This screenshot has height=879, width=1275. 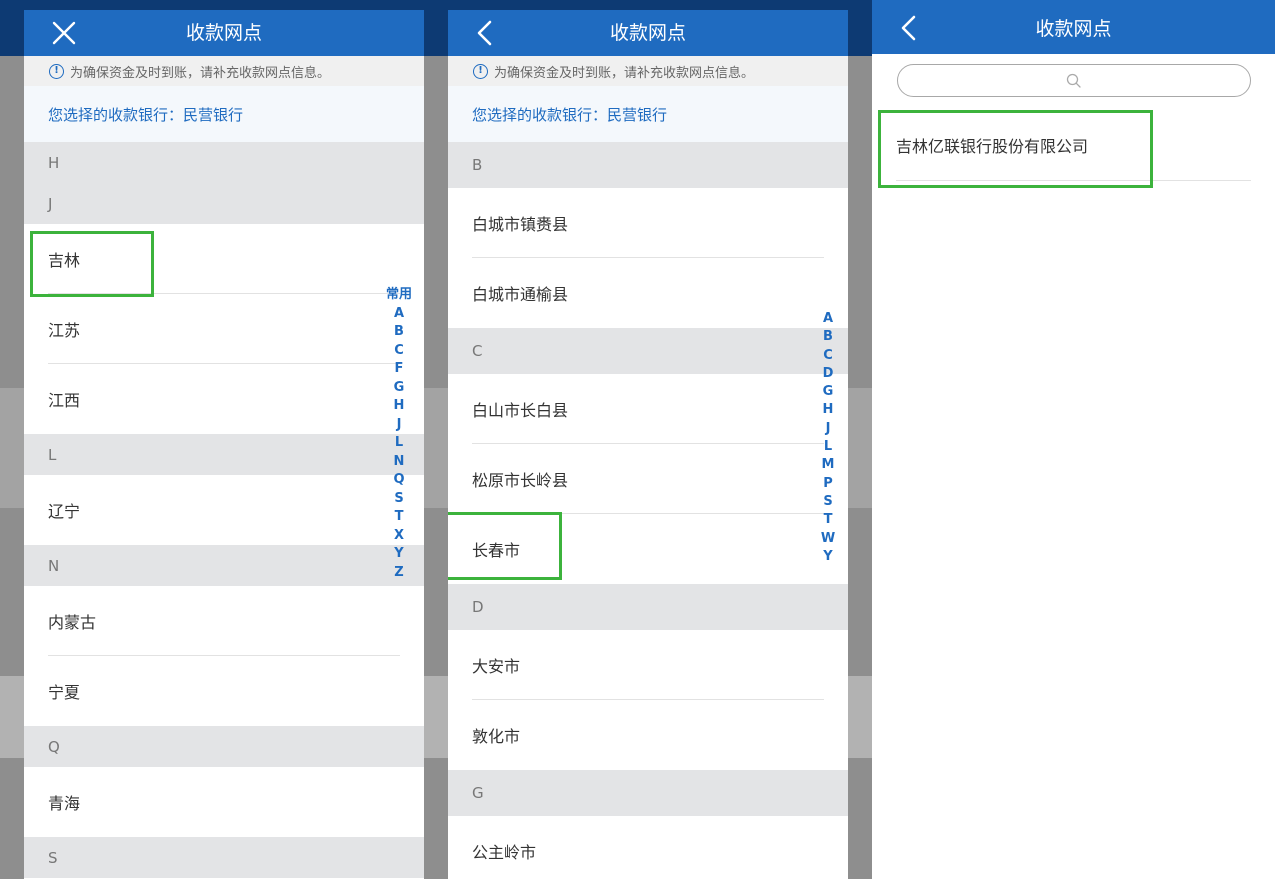 I want to click on index-letter: F, so click(x=399, y=369).